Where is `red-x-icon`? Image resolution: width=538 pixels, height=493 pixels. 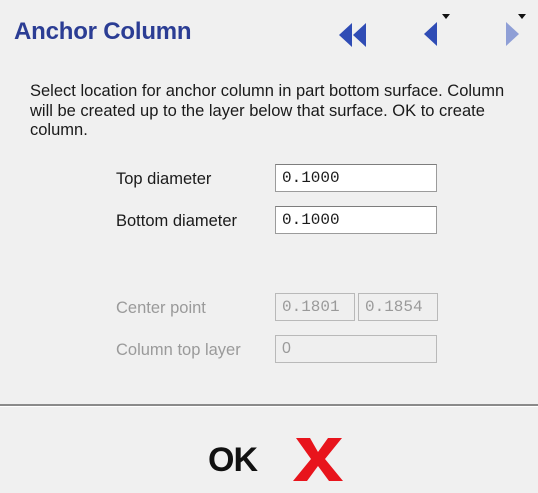
red-x-icon is located at coordinates (318, 459).